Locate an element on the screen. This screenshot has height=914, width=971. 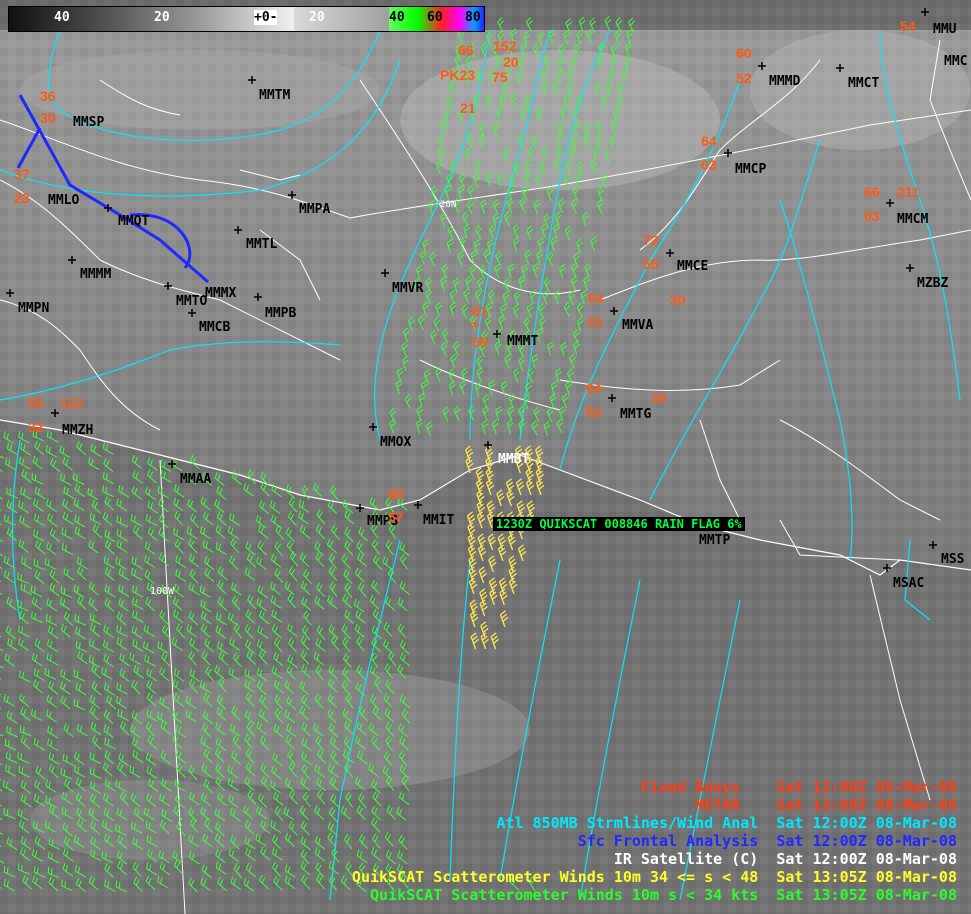
colorbar-label-2: 20 is located at coordinates (162, 17).